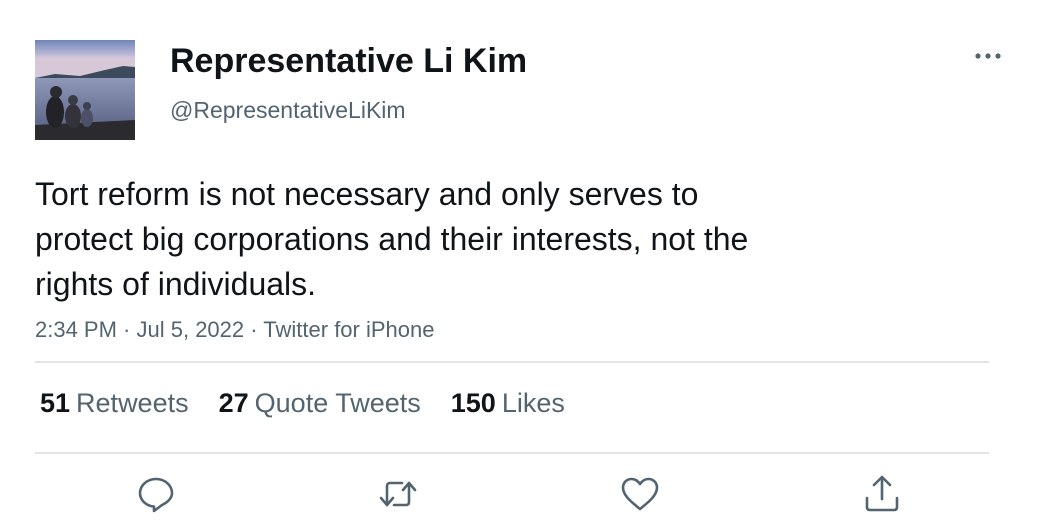  I want to click on likes-stat: 150 Likes, so click(508, 403).